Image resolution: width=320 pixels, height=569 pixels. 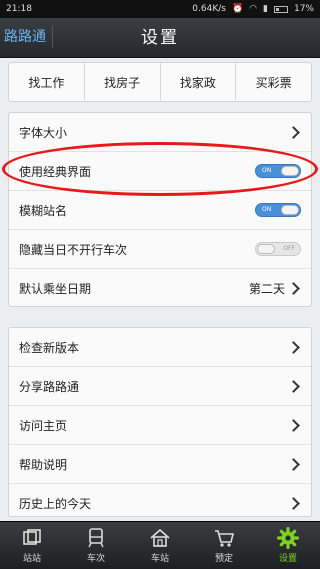 What do you see at coordinates (28, 37) in the screenshot?
I see `app-name-button: 路路通` at bounding box center [28, 37].